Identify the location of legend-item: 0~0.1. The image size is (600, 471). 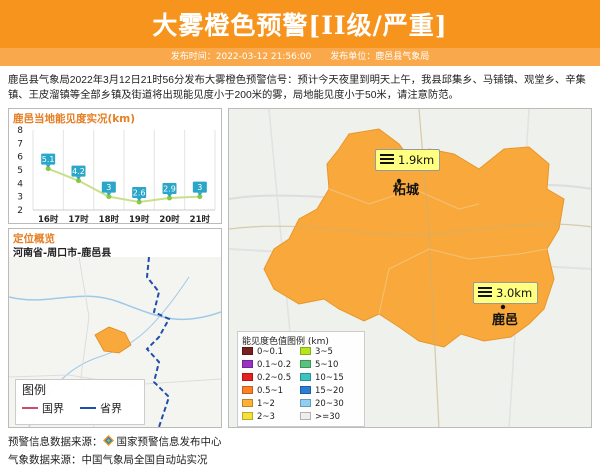
(262, 352).